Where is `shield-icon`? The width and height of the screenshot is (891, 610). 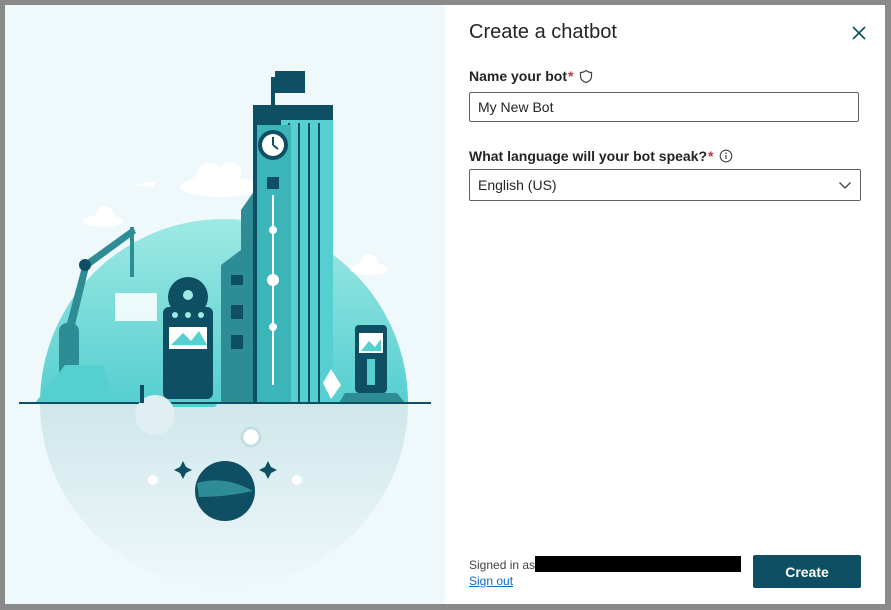 shield-icon is located at coordinates (586, 76).